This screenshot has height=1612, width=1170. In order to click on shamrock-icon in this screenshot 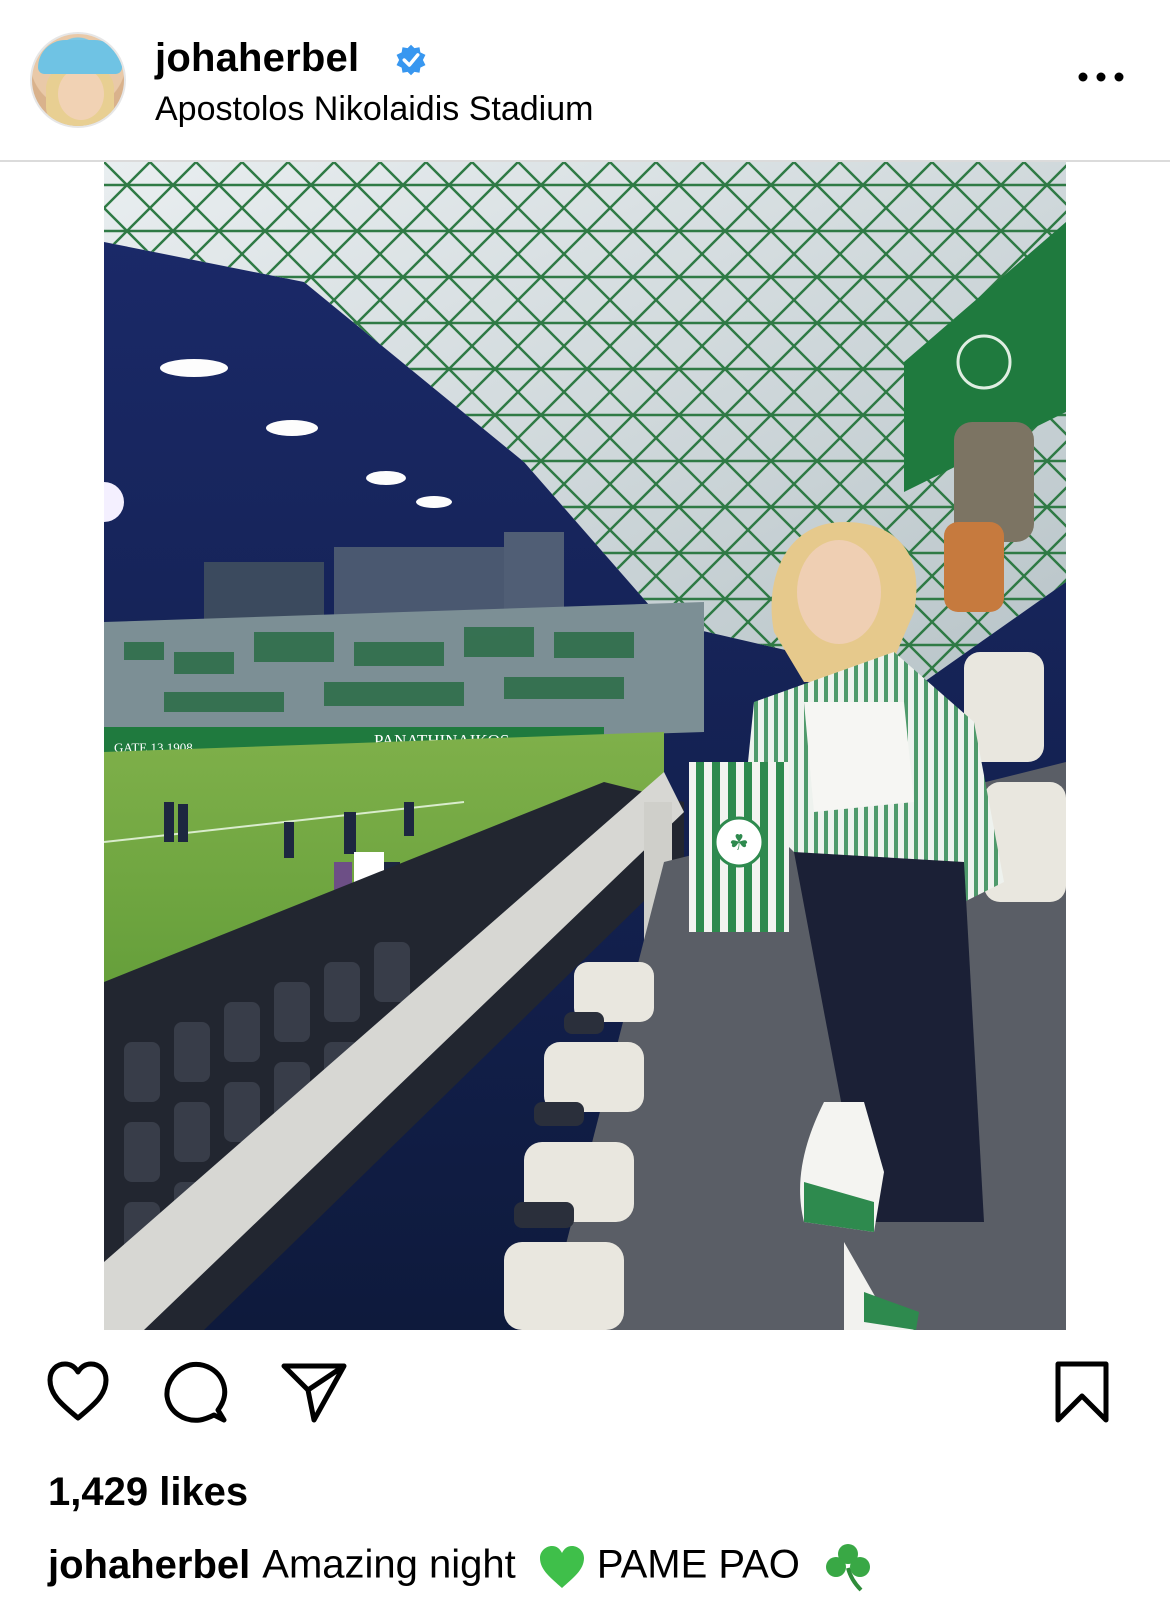, I will do `click(848, 1568)`.